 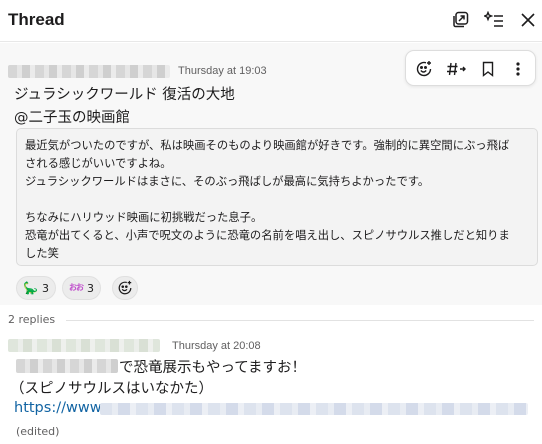 What do you see at coordinates (227, 181) in the screenshot?
I see `body-line: ジュラシックワールドはまさに、そのぶっ飛ばしが最高に気持ちよかったです。` at bounding box center [227, 181].